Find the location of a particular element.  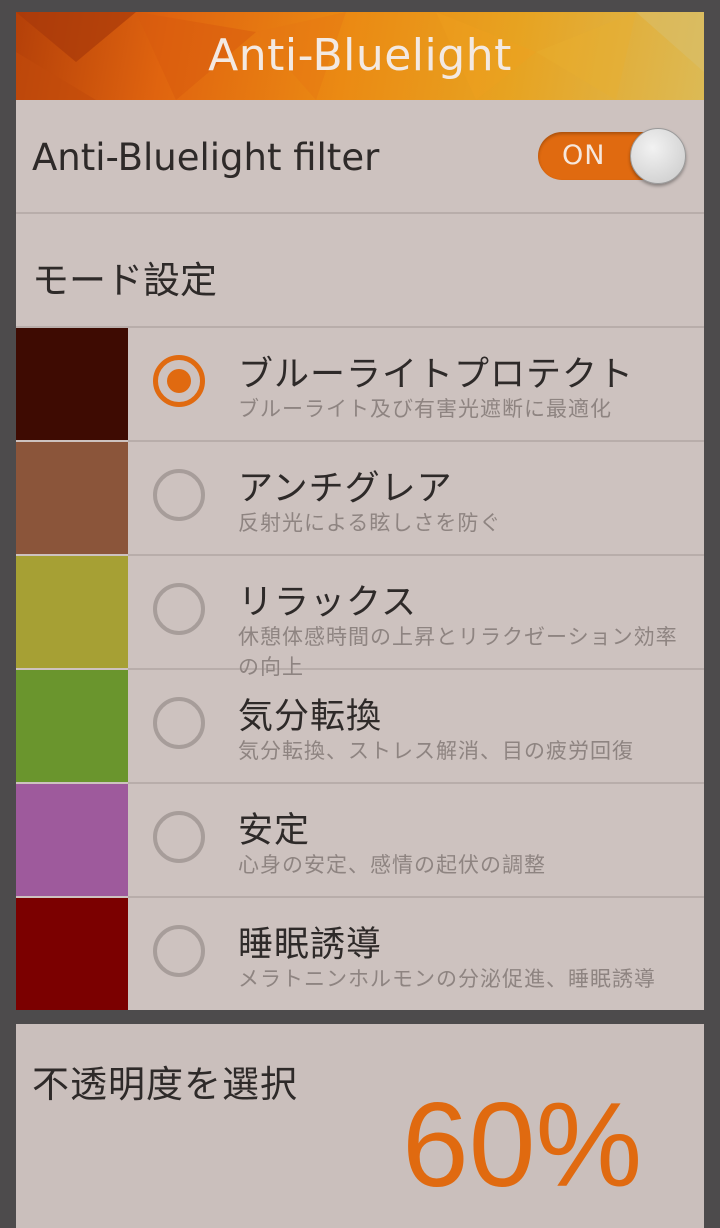

mode-description: ブルーライト及び有害光遮断に最適化 is located at coordinates (425, 409).